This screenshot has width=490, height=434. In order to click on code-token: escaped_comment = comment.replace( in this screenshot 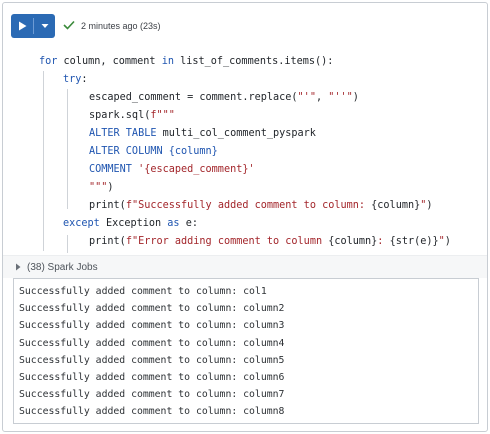, I will do `click(193, 97)`.